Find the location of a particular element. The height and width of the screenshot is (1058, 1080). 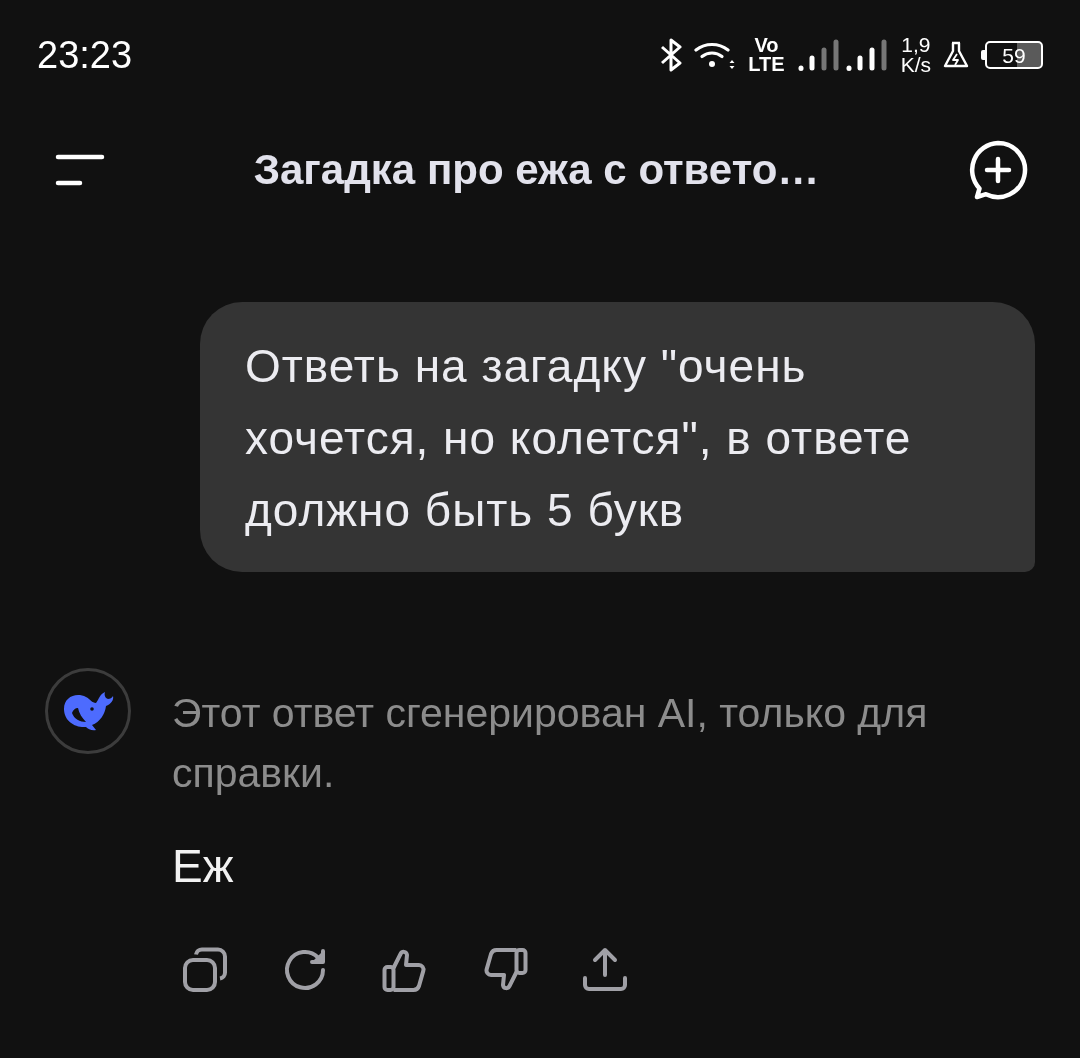

chat-plus-icon is located at coordinates (998, 170).